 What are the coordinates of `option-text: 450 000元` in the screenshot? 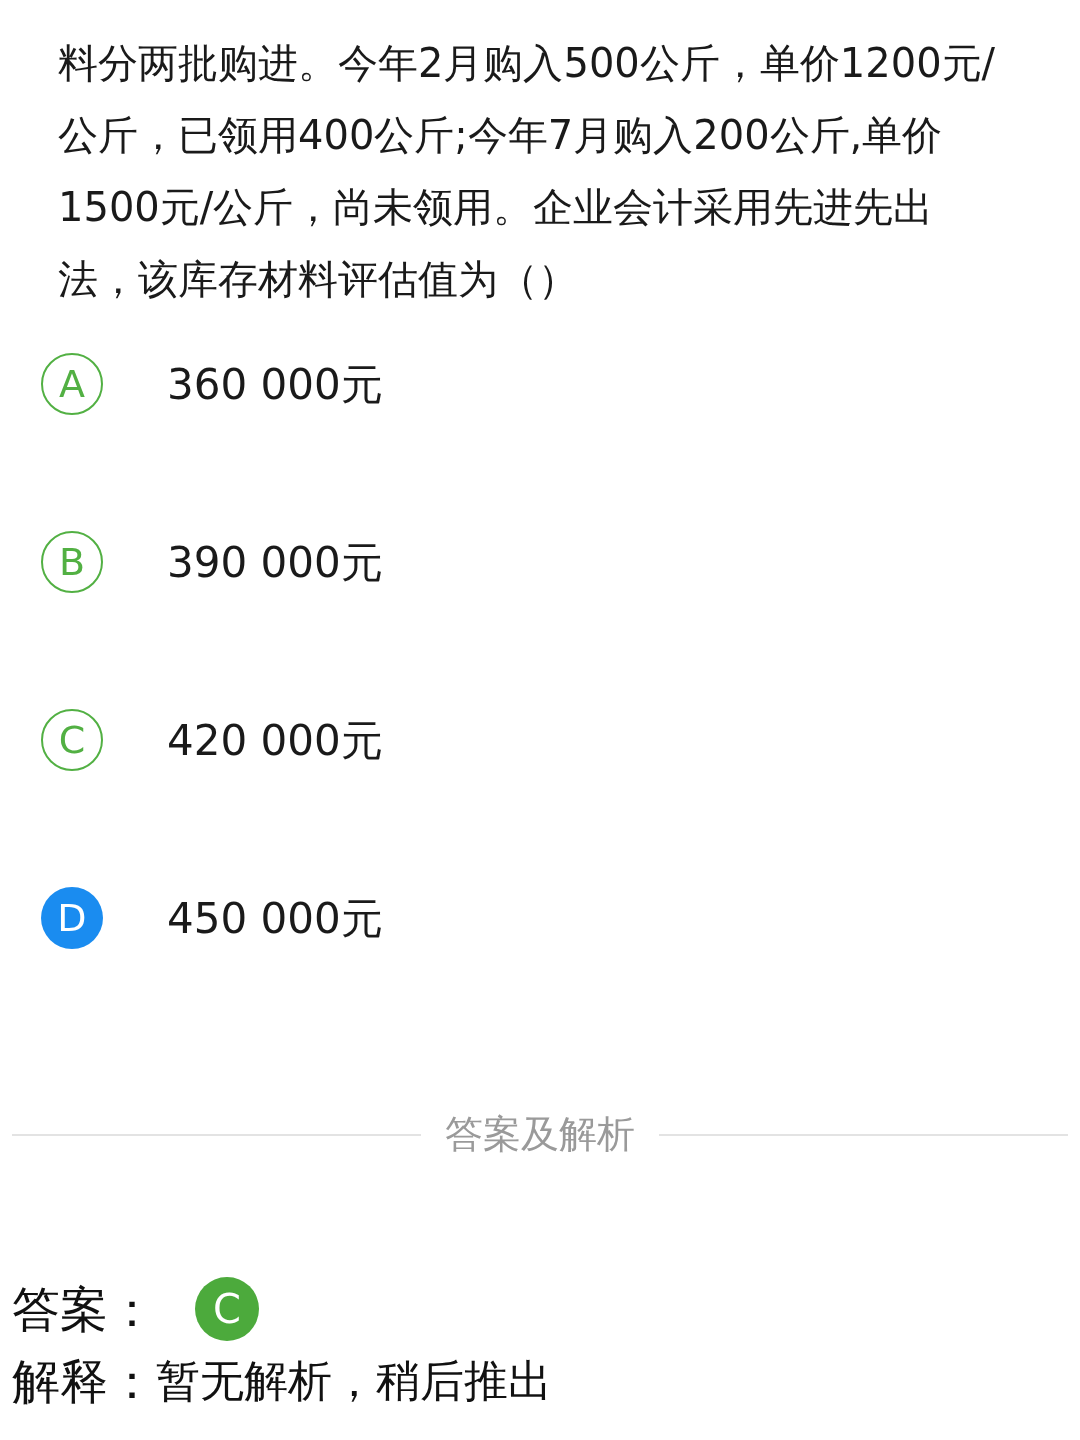 It's located at (275, 918).